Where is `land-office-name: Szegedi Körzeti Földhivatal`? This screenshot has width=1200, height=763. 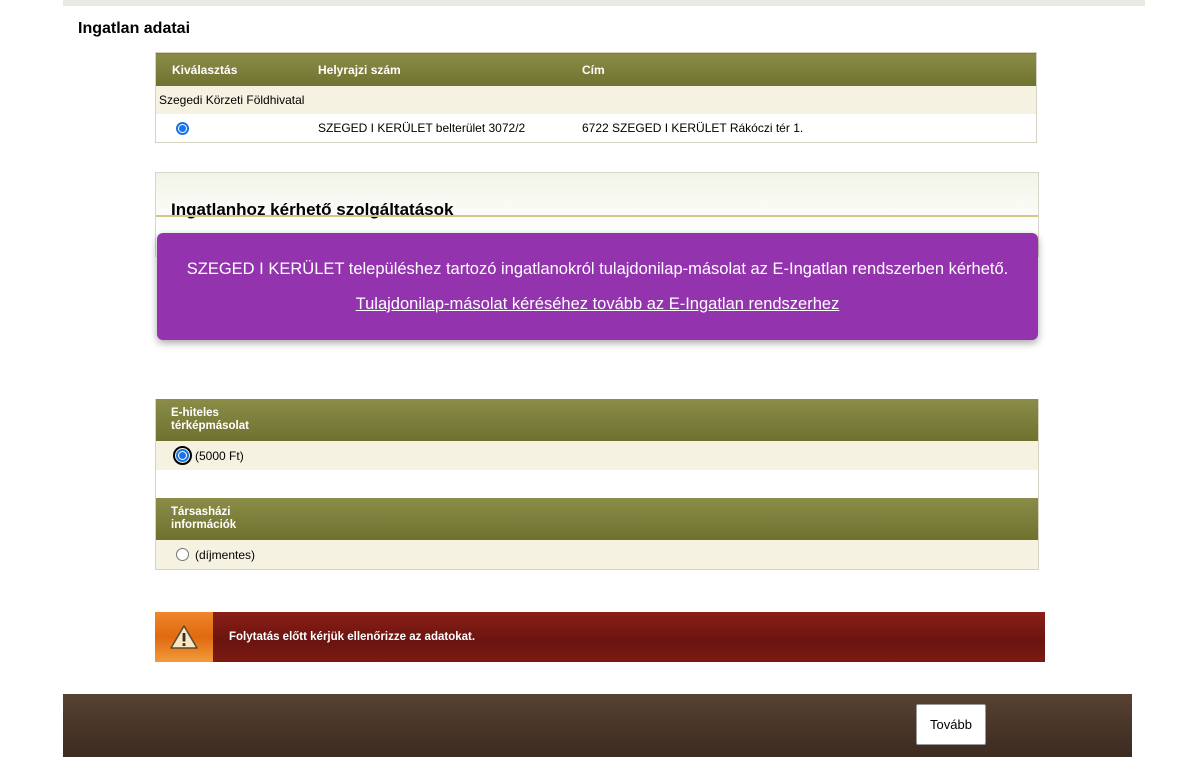 land-office-name: Szegedi Körzeti Földhivatal is located at coordinates (596, 100).